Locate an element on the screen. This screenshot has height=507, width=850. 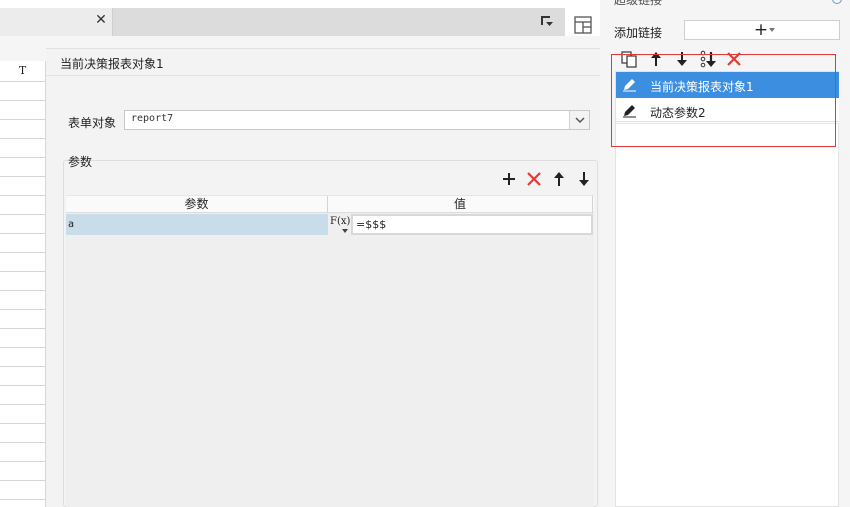
move-down-icon is located at coordinates (584, 179).